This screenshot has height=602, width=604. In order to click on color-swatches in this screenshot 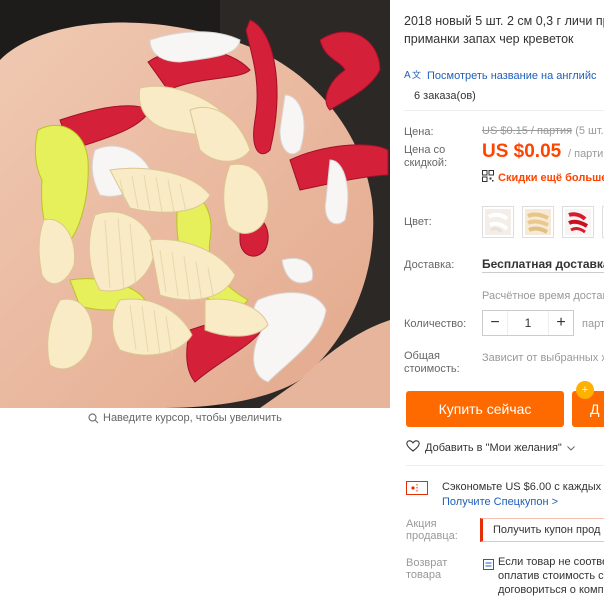, I will do `click(543, 222)`.